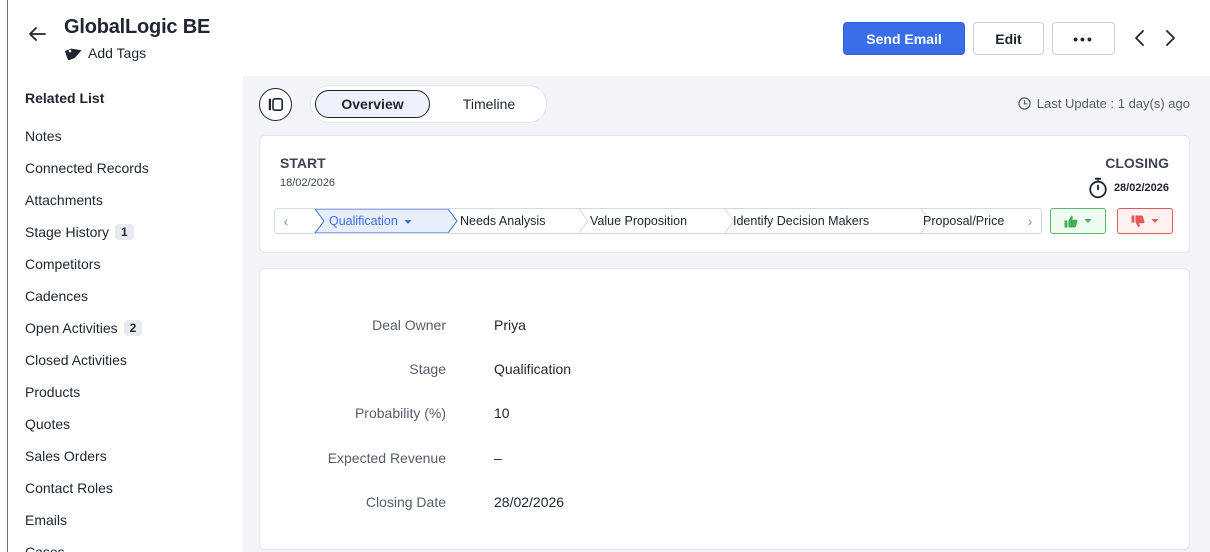 The image size is (1210, 552). What do you see at coordinates (1024, 103) in the screenshot?
I see `clock-icon` at bounding box center [1024, 103].